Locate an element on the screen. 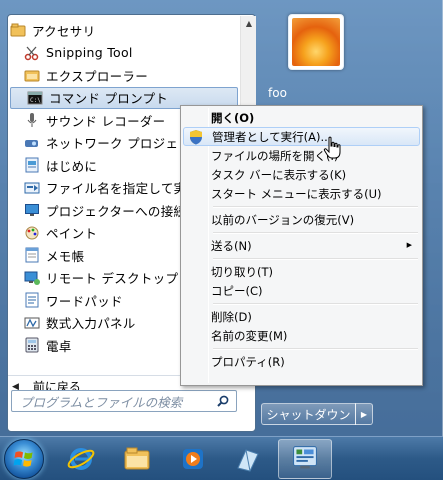 This screenshot has width=443, height=480. context-menu-label: スタート メニューに表示する(U) is located at coordinates (296, 193).